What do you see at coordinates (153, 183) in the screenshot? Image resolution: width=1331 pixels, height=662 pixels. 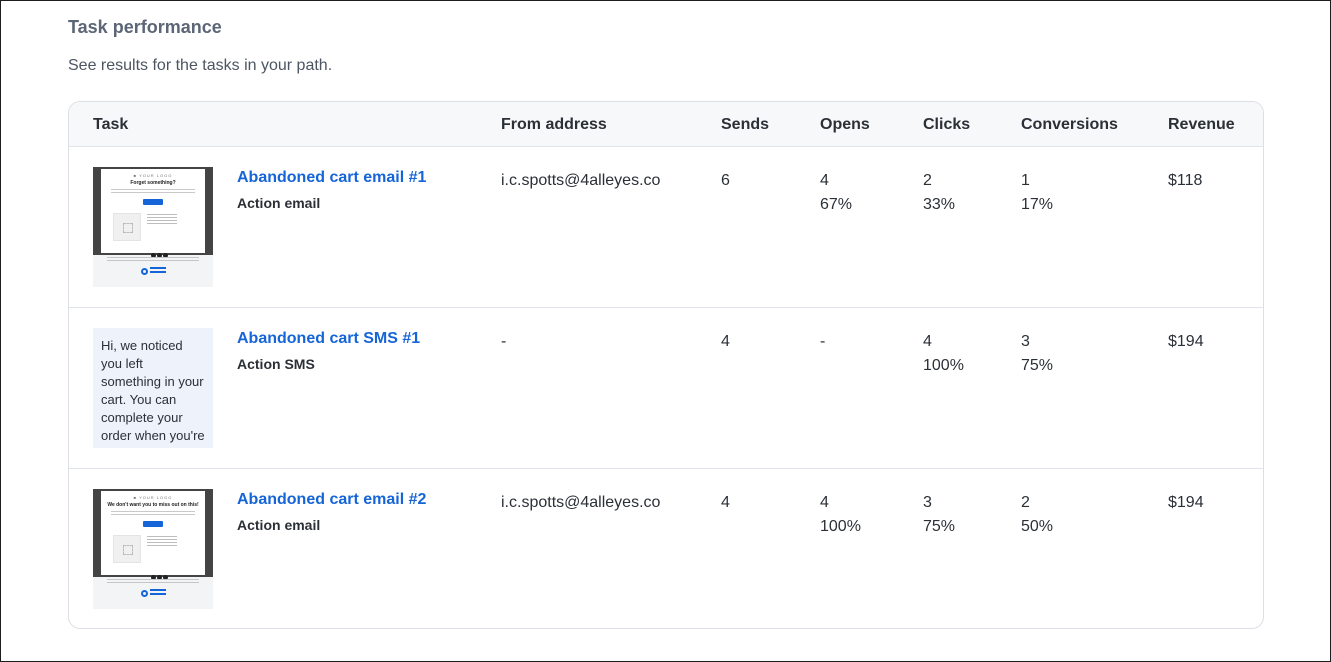 I see `email-headline: Forget something?` at bounding box center [153, 183].